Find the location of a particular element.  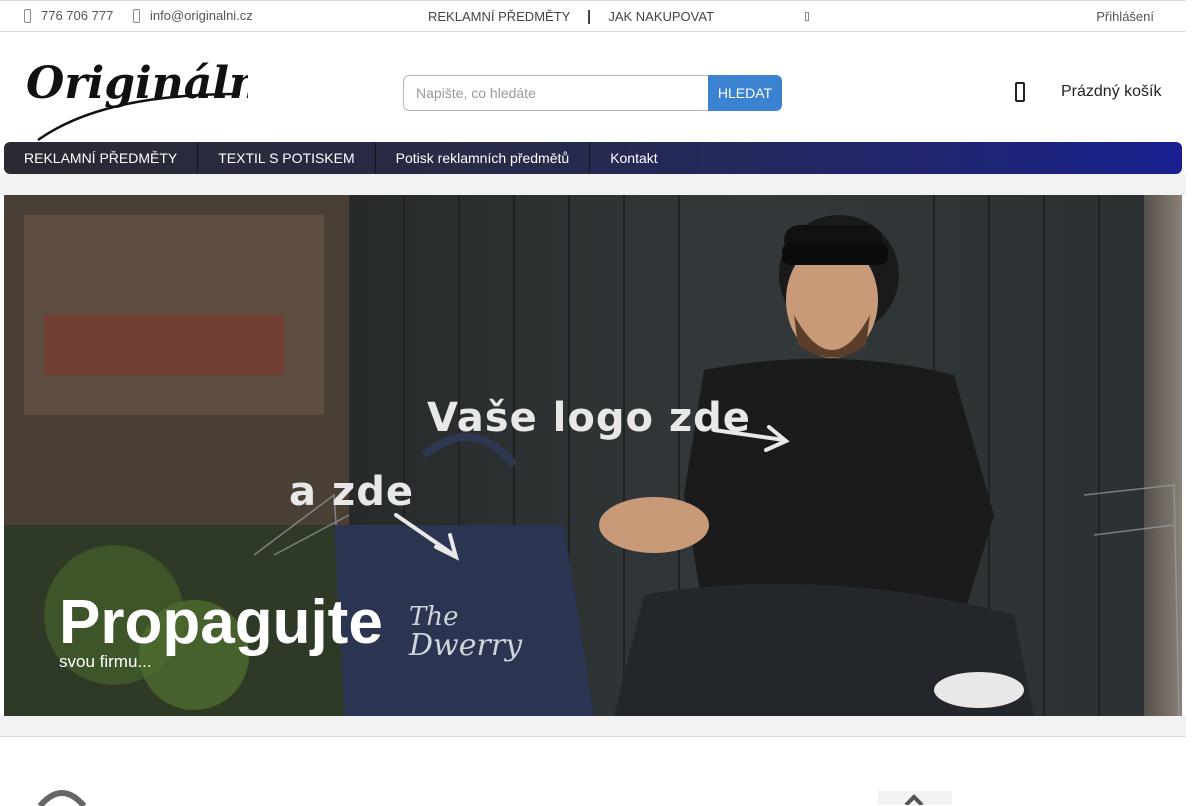

spacer-strip is located at coordinates (593, 184).